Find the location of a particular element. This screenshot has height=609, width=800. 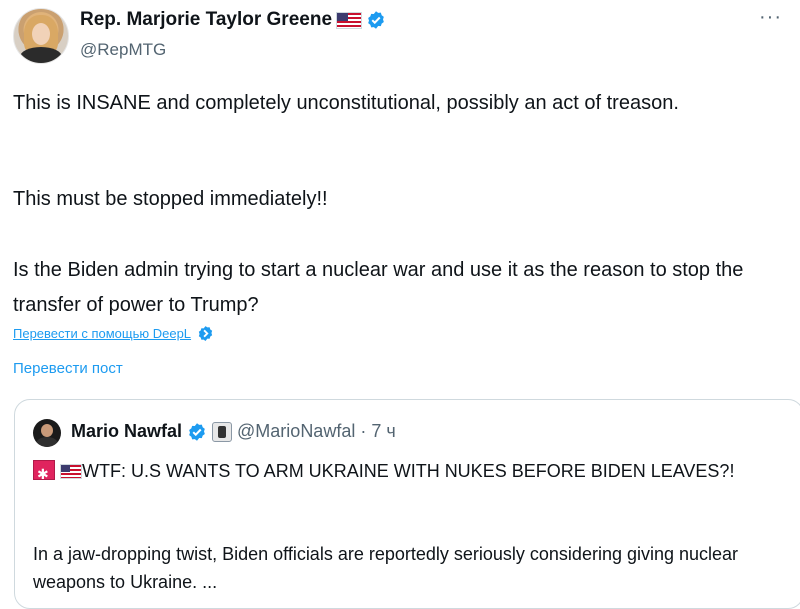

quoted-author-avatar is located at coordinates (47, 433).